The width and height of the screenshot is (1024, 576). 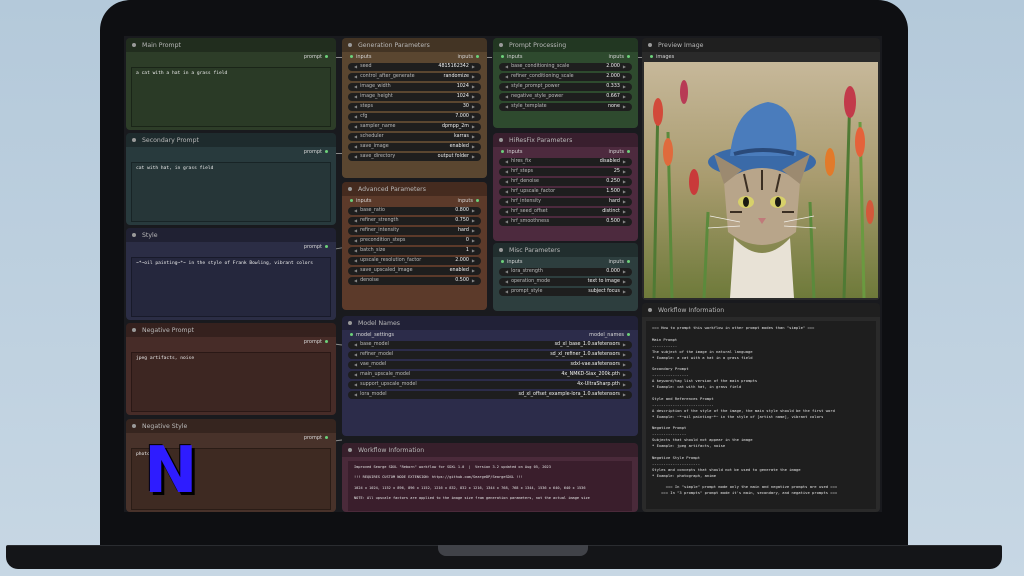 What do you see at coordinates (414, 96) in the screenshot?
I see `widget-image-height: image_height 1024` at bounding box center [414, 96].